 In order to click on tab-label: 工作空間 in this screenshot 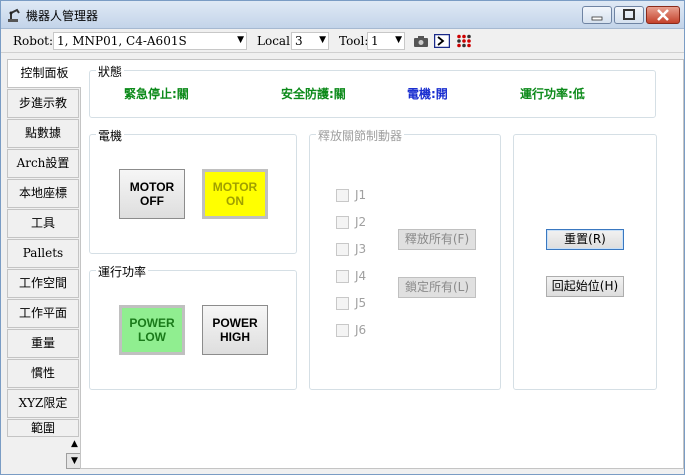, I will do `click(42, 283)`.